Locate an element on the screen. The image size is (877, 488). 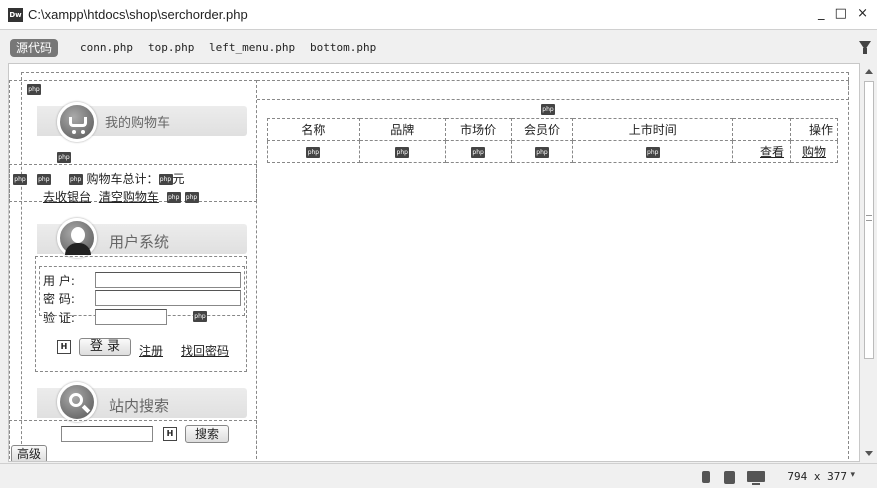
password-label: 密 码: is located at coordinates (59, 299).